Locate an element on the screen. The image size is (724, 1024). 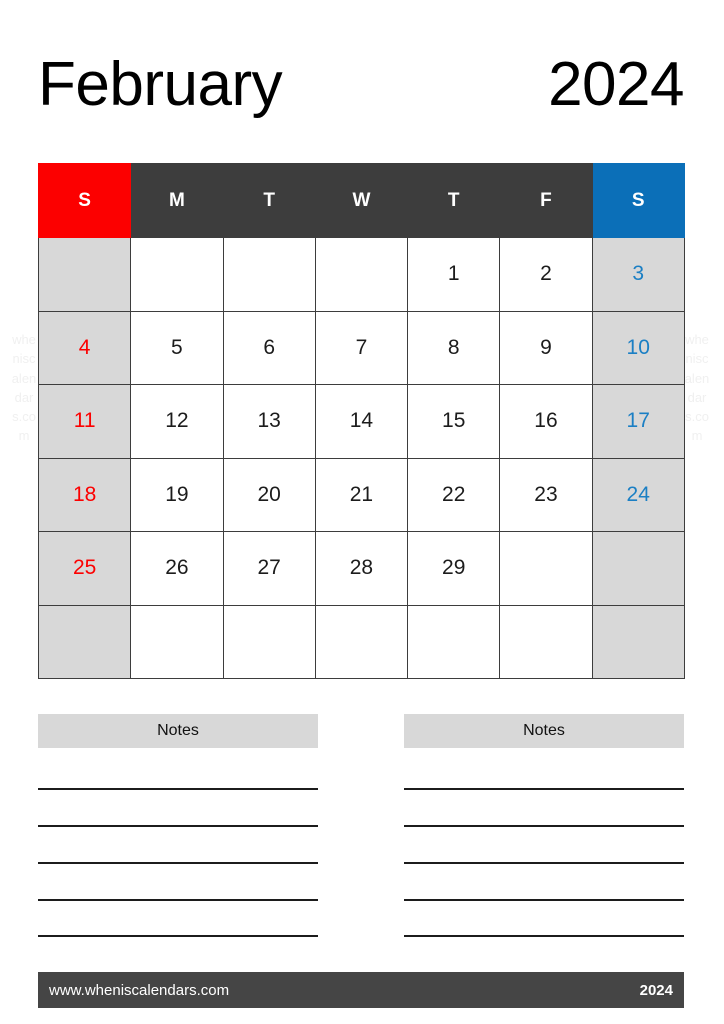
footer-bar: www.wheniscalendars.com 2024 is located at coordinates (361, 990).